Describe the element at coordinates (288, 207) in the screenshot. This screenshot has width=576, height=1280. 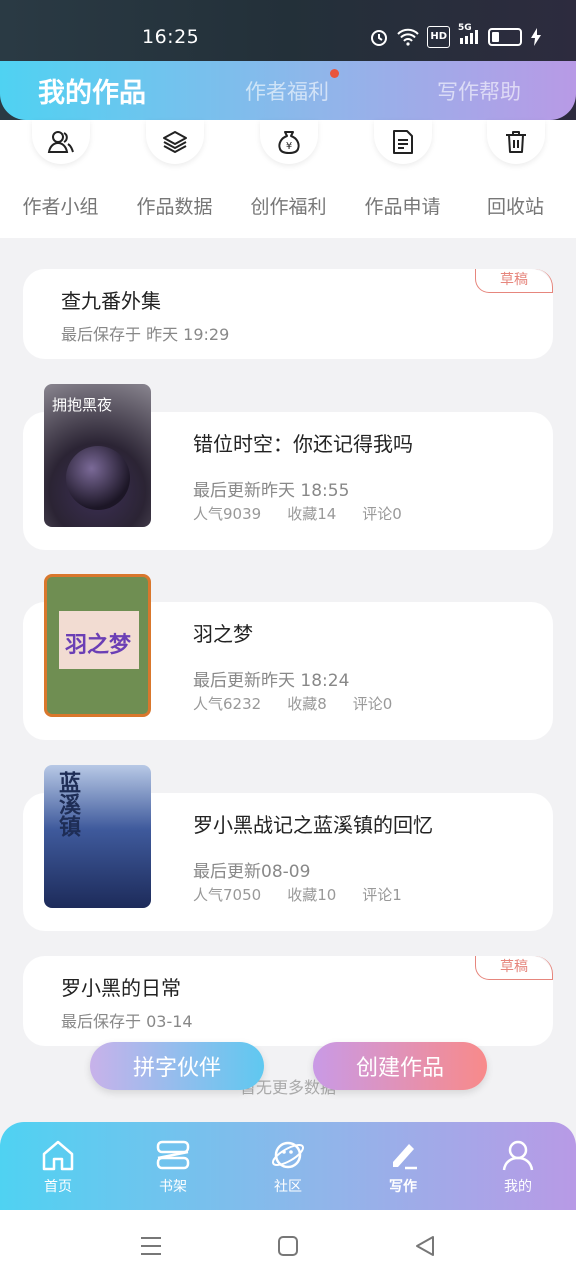
I see `tool-label: 创作福利` at that location.